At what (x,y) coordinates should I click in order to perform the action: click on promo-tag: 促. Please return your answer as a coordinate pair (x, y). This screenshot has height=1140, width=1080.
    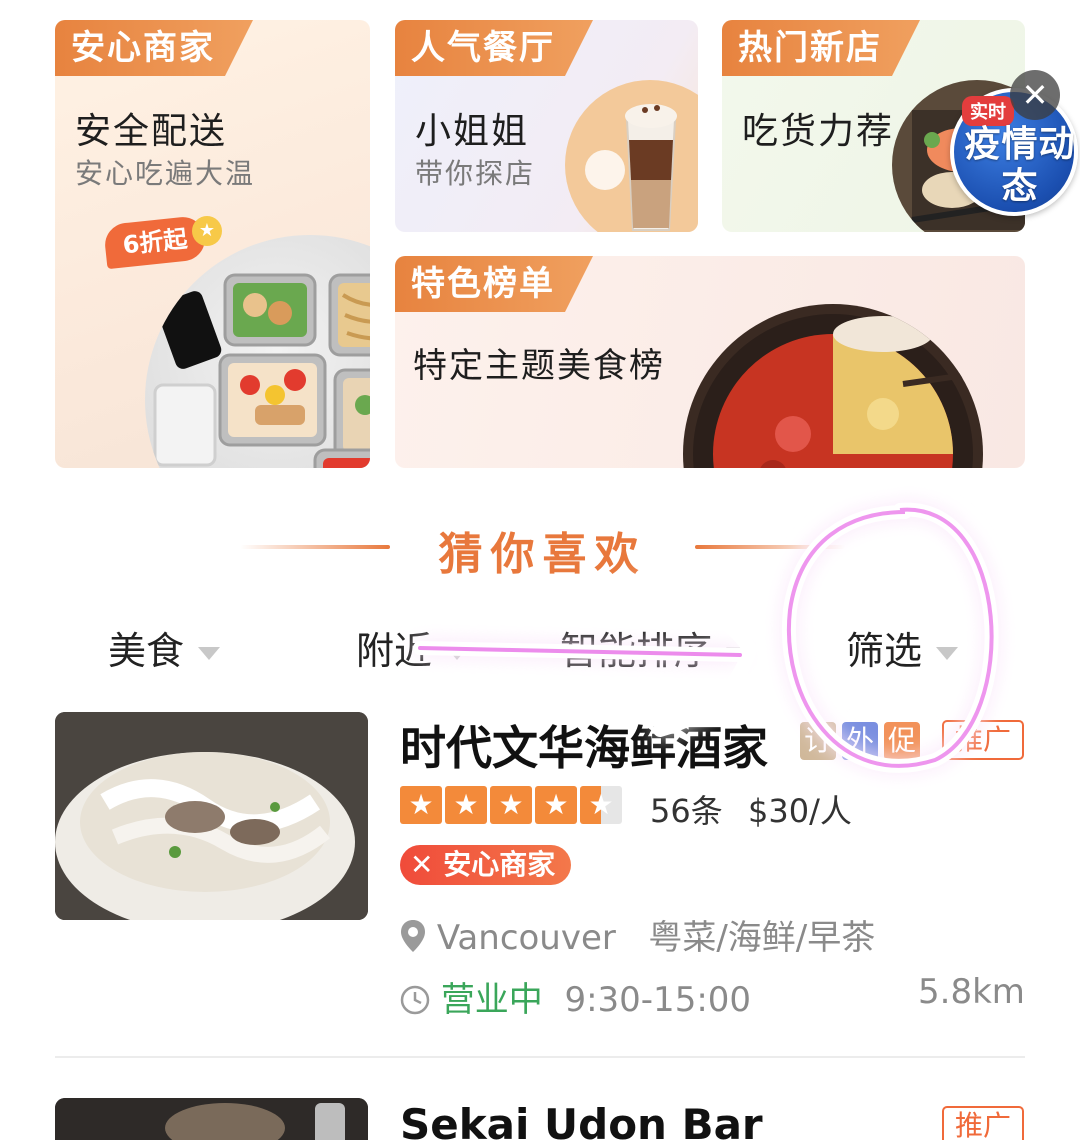
    Looking at the image, I should click on (902, 741).